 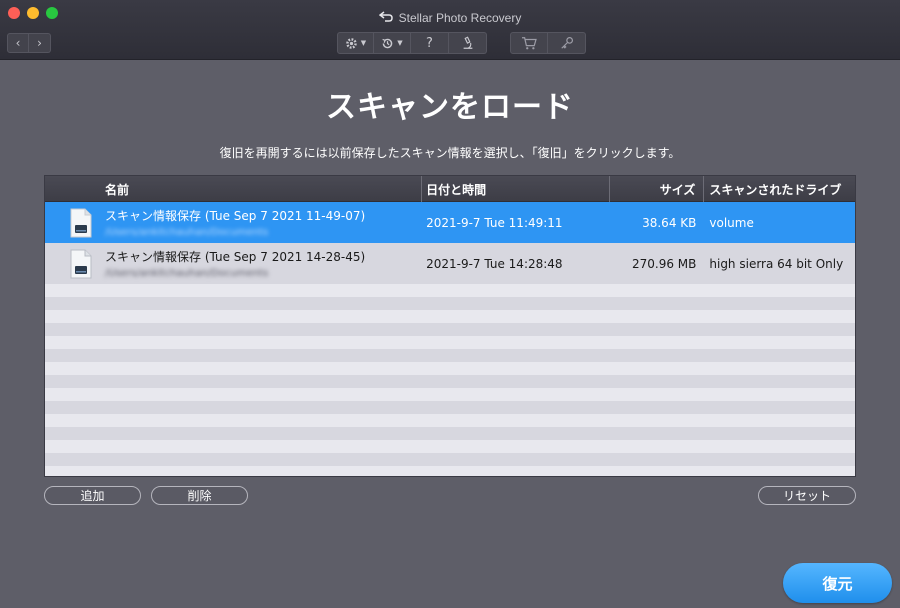 I want to click on scan-name: スキャン情報保存 (Tue Sep 7 2021 14-28-45), so click(x=235, y=257).